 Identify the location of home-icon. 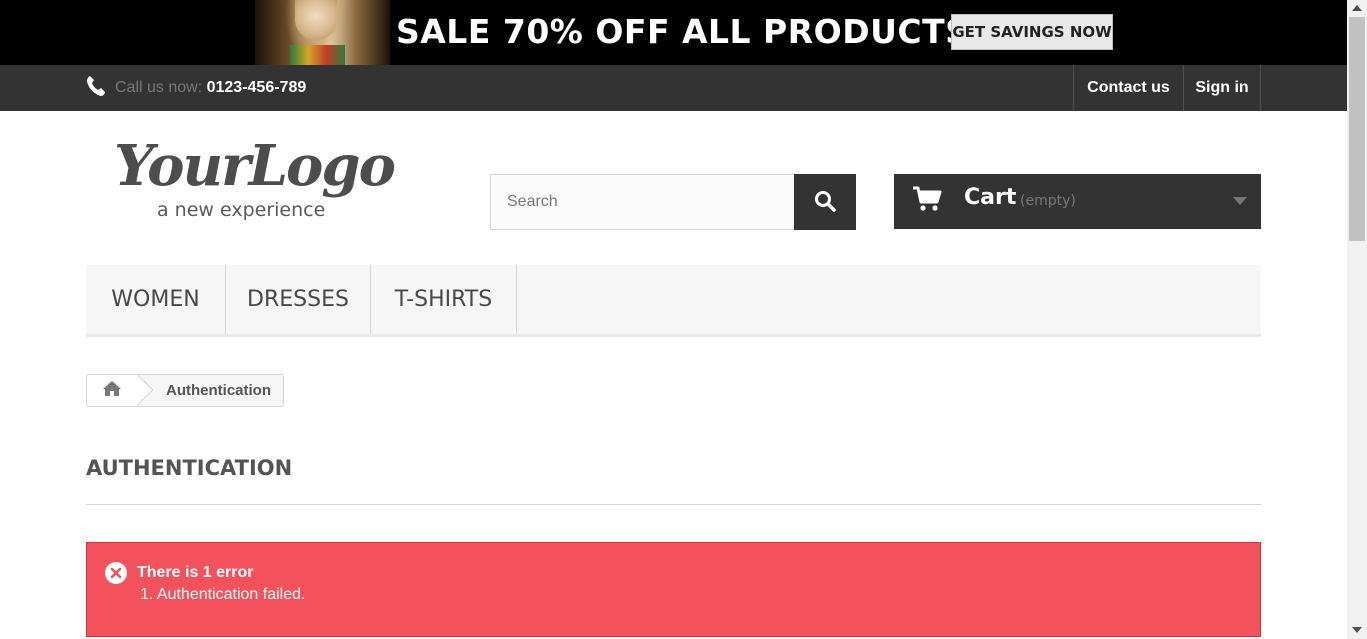
(112, 391).